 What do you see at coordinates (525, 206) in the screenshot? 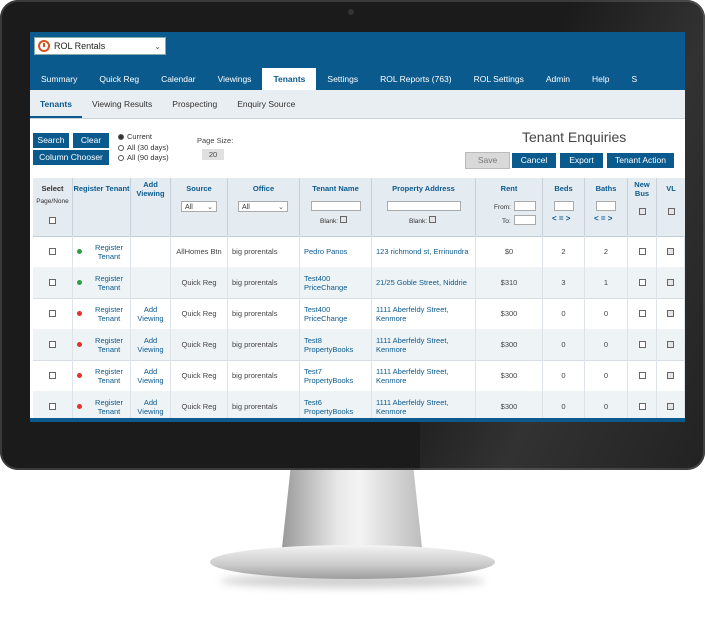
I see `rent-from-input` at bounding box center [525, 206].